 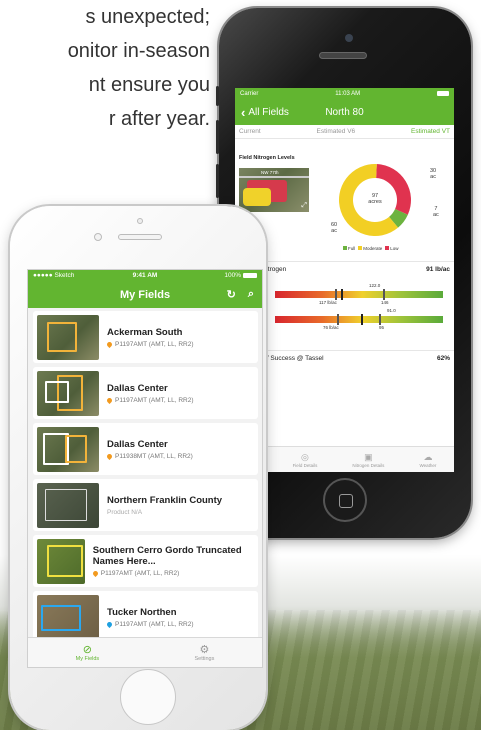 What do you see at coordinates (331, 327) in the screenshot?
I see `bar2-low-label: 76 lb/ac` at bounding box center [331, 327].